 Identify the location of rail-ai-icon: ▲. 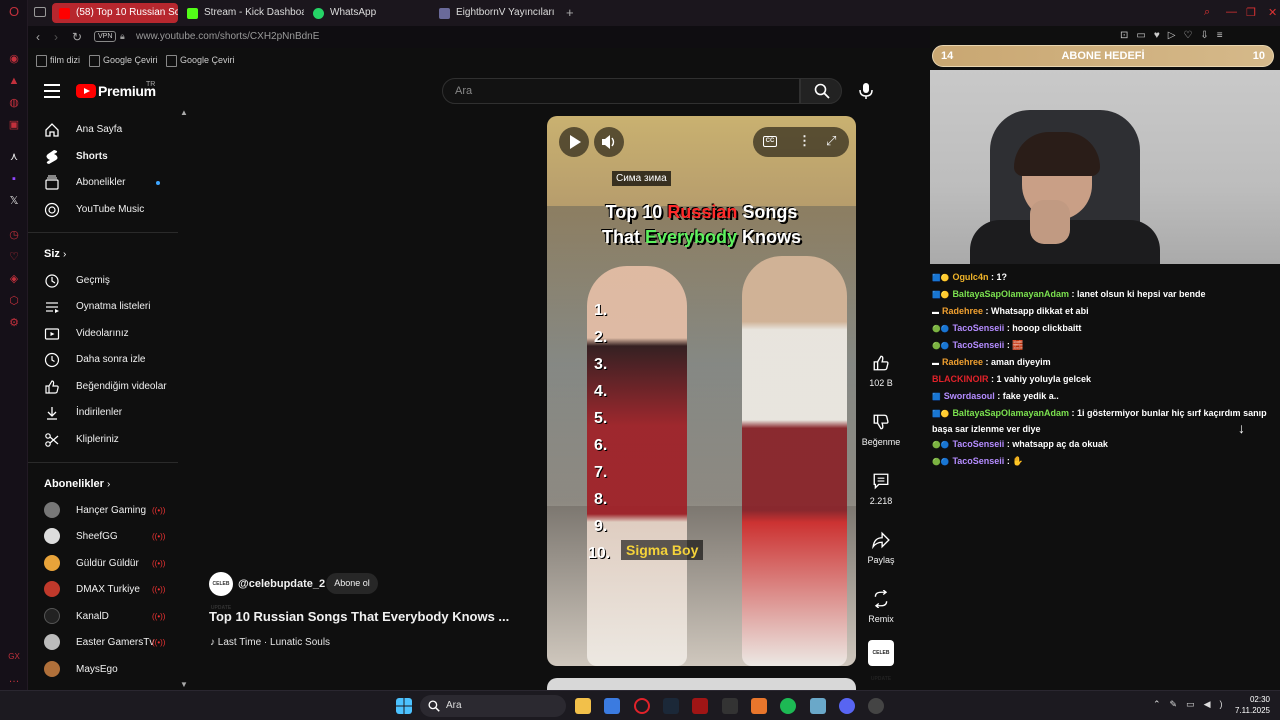
(14, 81).